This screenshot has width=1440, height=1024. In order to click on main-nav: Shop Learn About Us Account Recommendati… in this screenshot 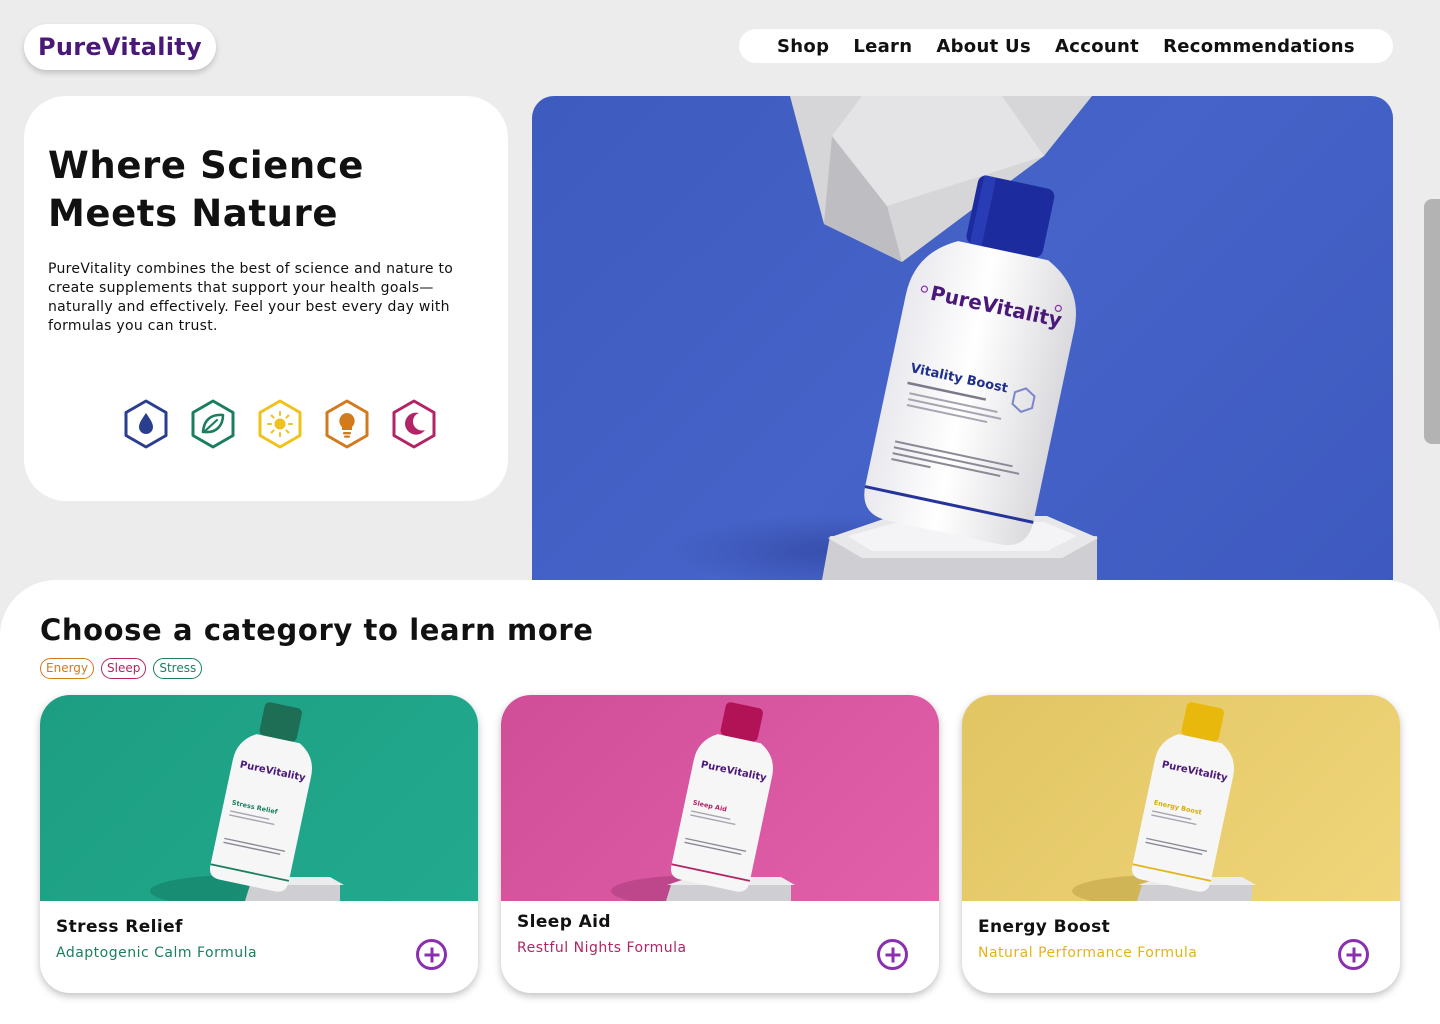, I will do `click(1066, 46)`.